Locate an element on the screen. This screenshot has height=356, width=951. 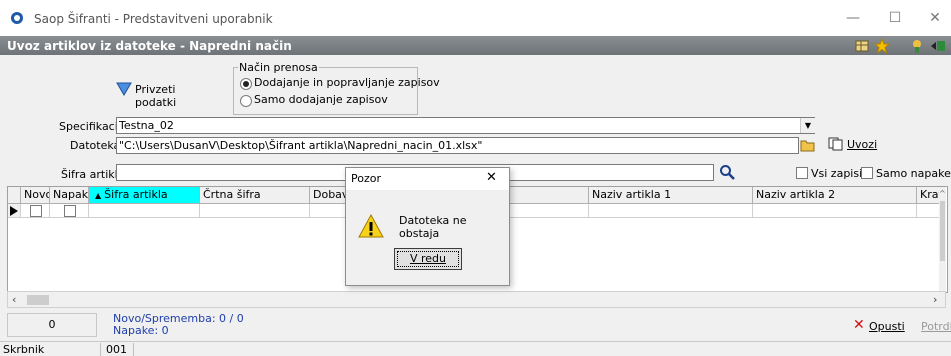
row-errors-checkbox is located at coordinates (70, 211).